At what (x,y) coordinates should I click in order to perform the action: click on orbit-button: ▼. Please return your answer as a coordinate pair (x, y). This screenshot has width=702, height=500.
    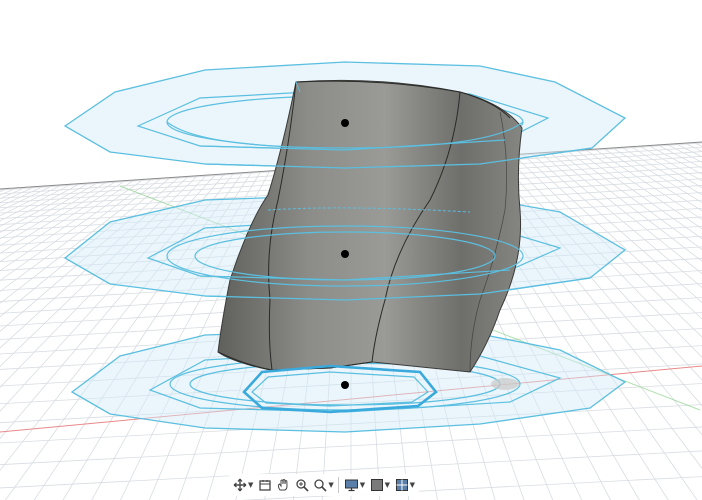
    Looking at the image, I should click on (243, 485).